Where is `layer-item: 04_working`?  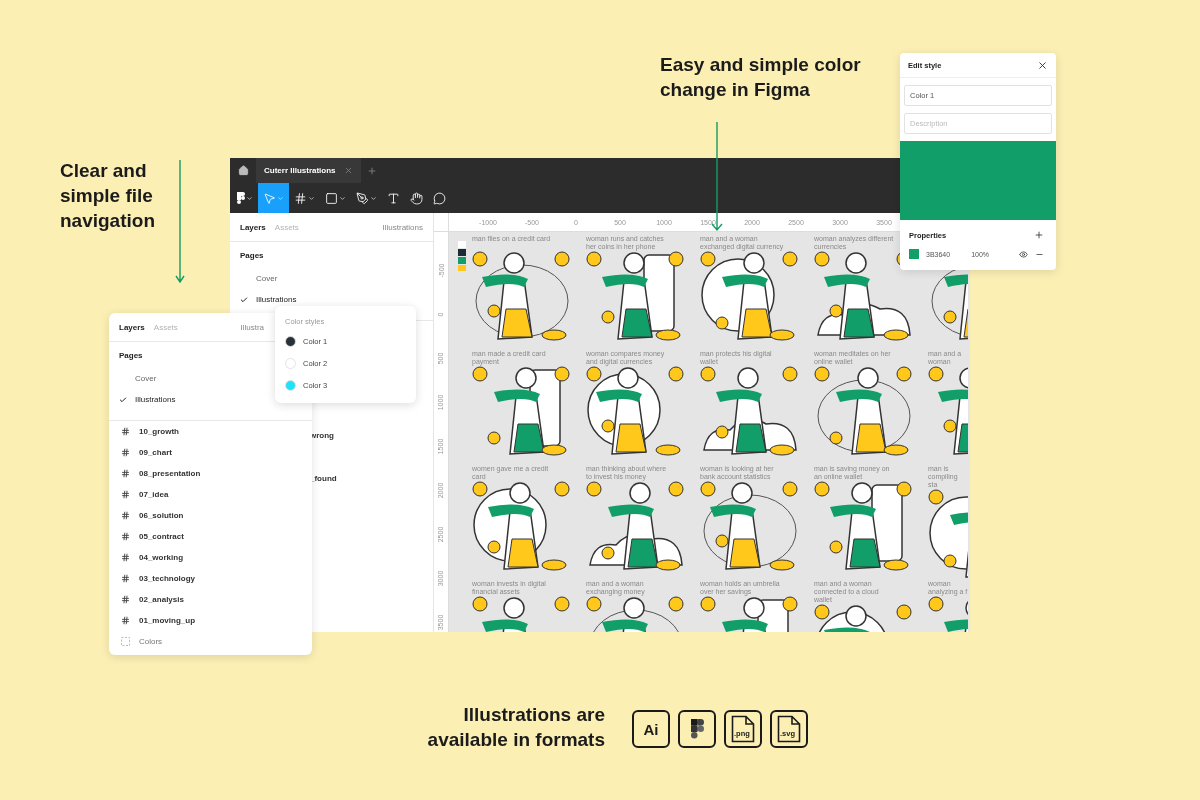 layer-item: 04_working is located at coordinates (210, 557).